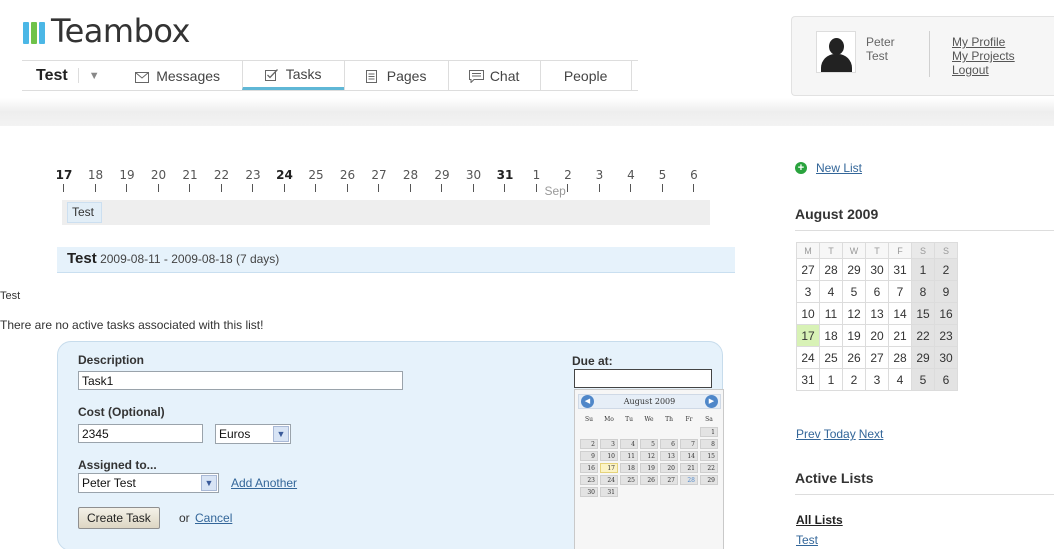  I want to click on date-picker-day: 15, so click(709, 456).